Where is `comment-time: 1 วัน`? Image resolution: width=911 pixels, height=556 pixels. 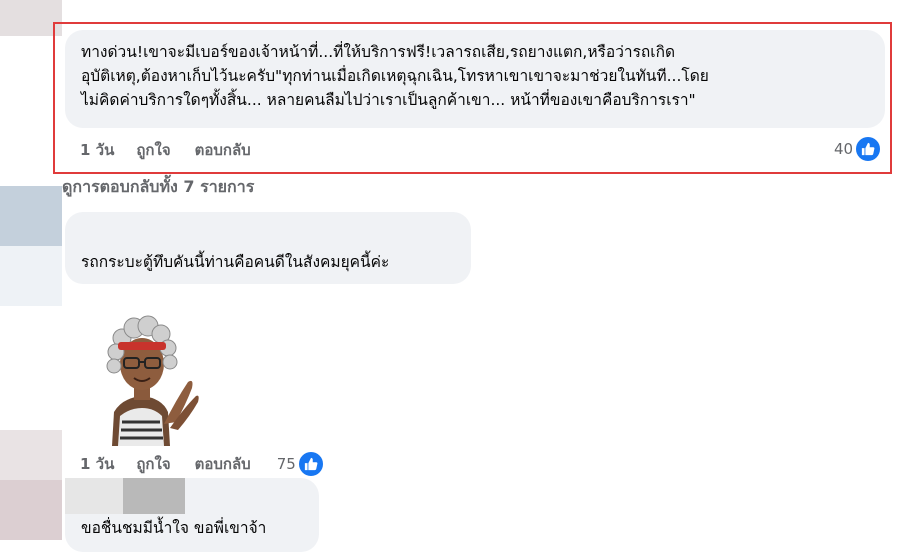
comment-time: 1 วัน is located at coordinates (97, 464).